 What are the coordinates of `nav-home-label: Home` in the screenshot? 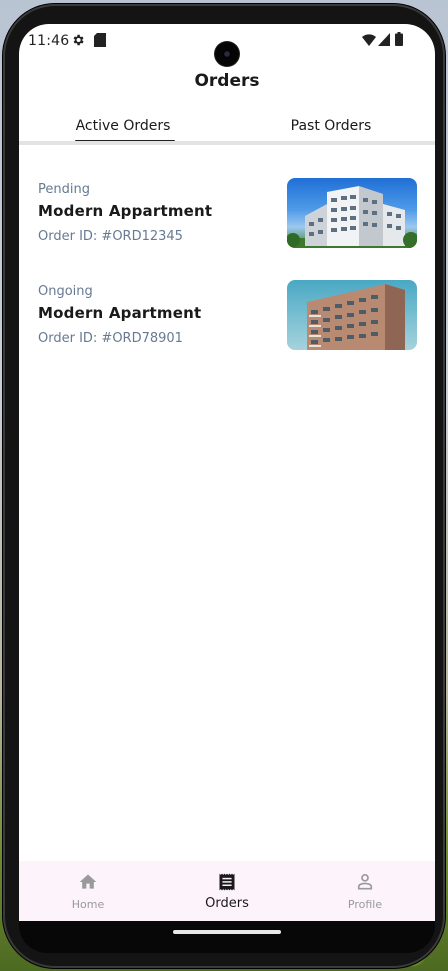 It's located at (88, 904).